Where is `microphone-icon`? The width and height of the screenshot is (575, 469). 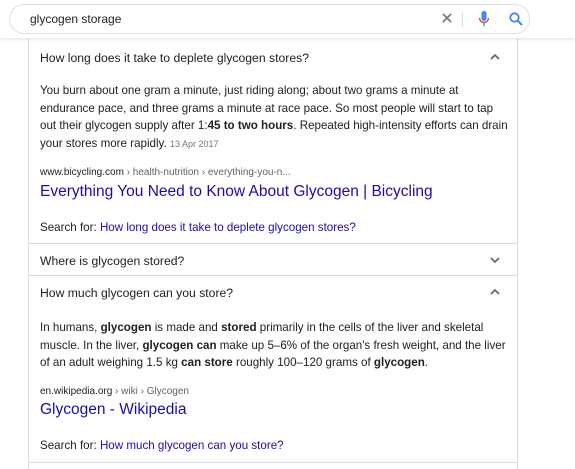 microphone-icon is located at coordinates (484, 19).